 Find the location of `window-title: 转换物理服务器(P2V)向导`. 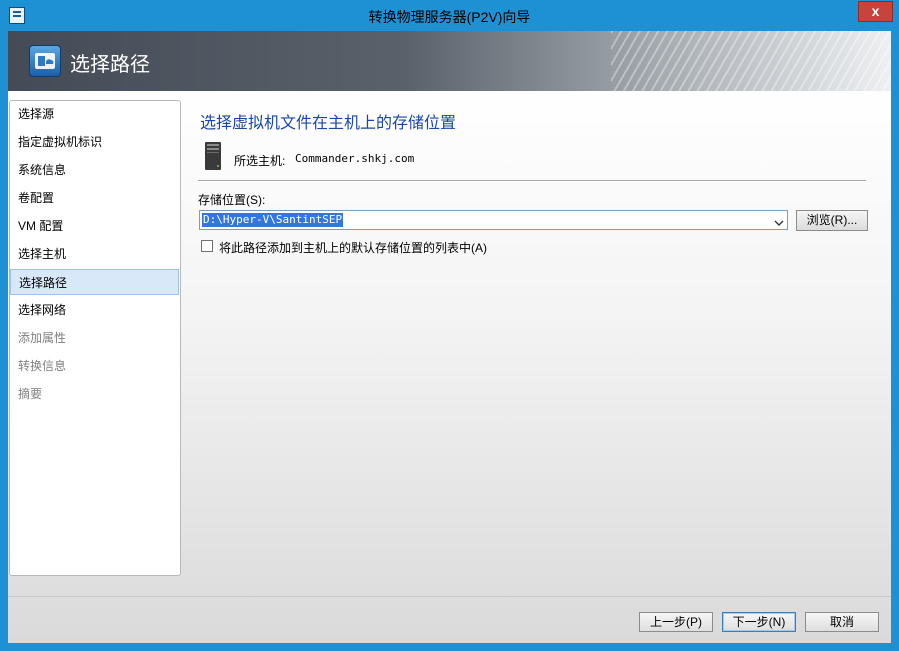

window-title: 转换物理服务器(P2V)向导 is located at coordinates (449, 17).